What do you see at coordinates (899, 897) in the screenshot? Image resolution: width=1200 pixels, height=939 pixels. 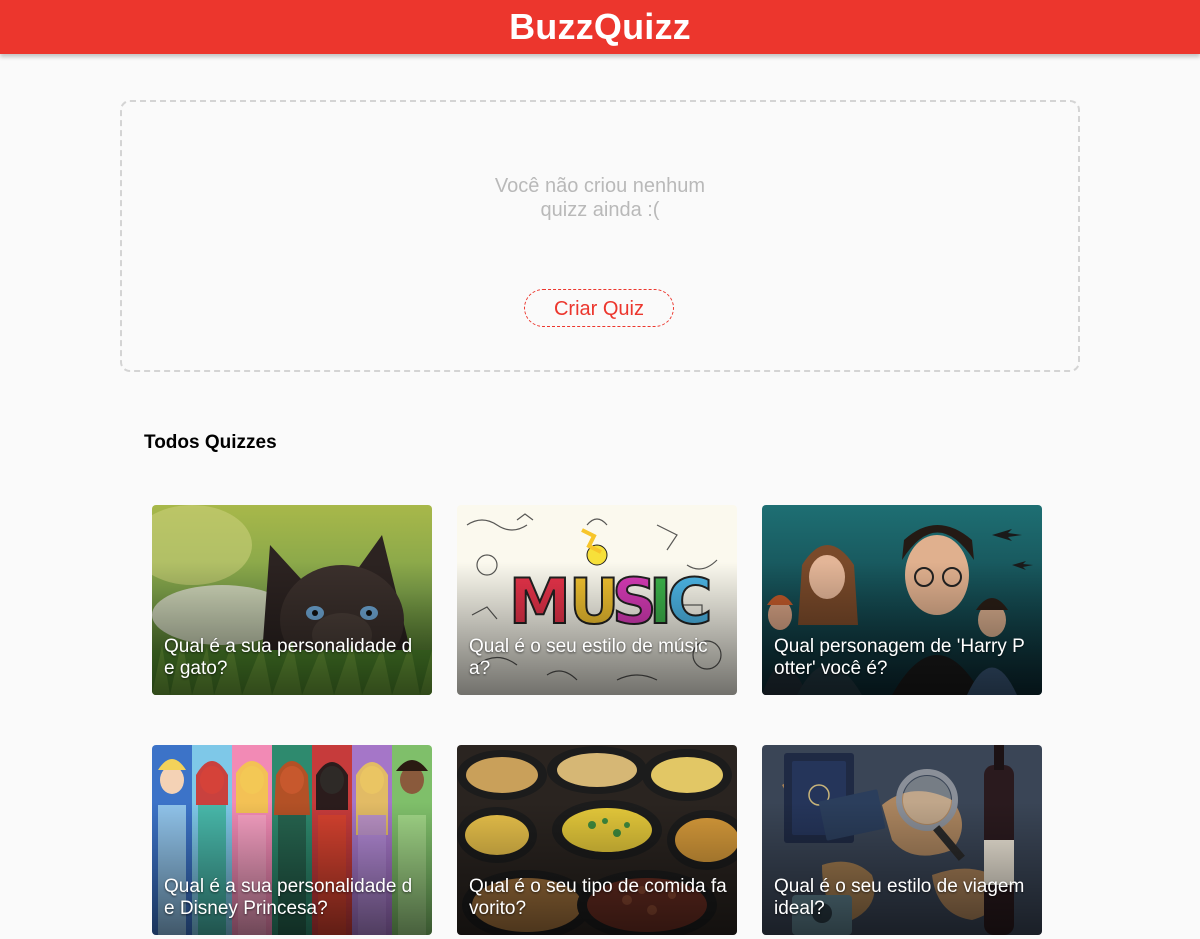 I see `quiz-card-title: Qual é o seu estilo de viagem ideal?` at bounding box center [899, 897].